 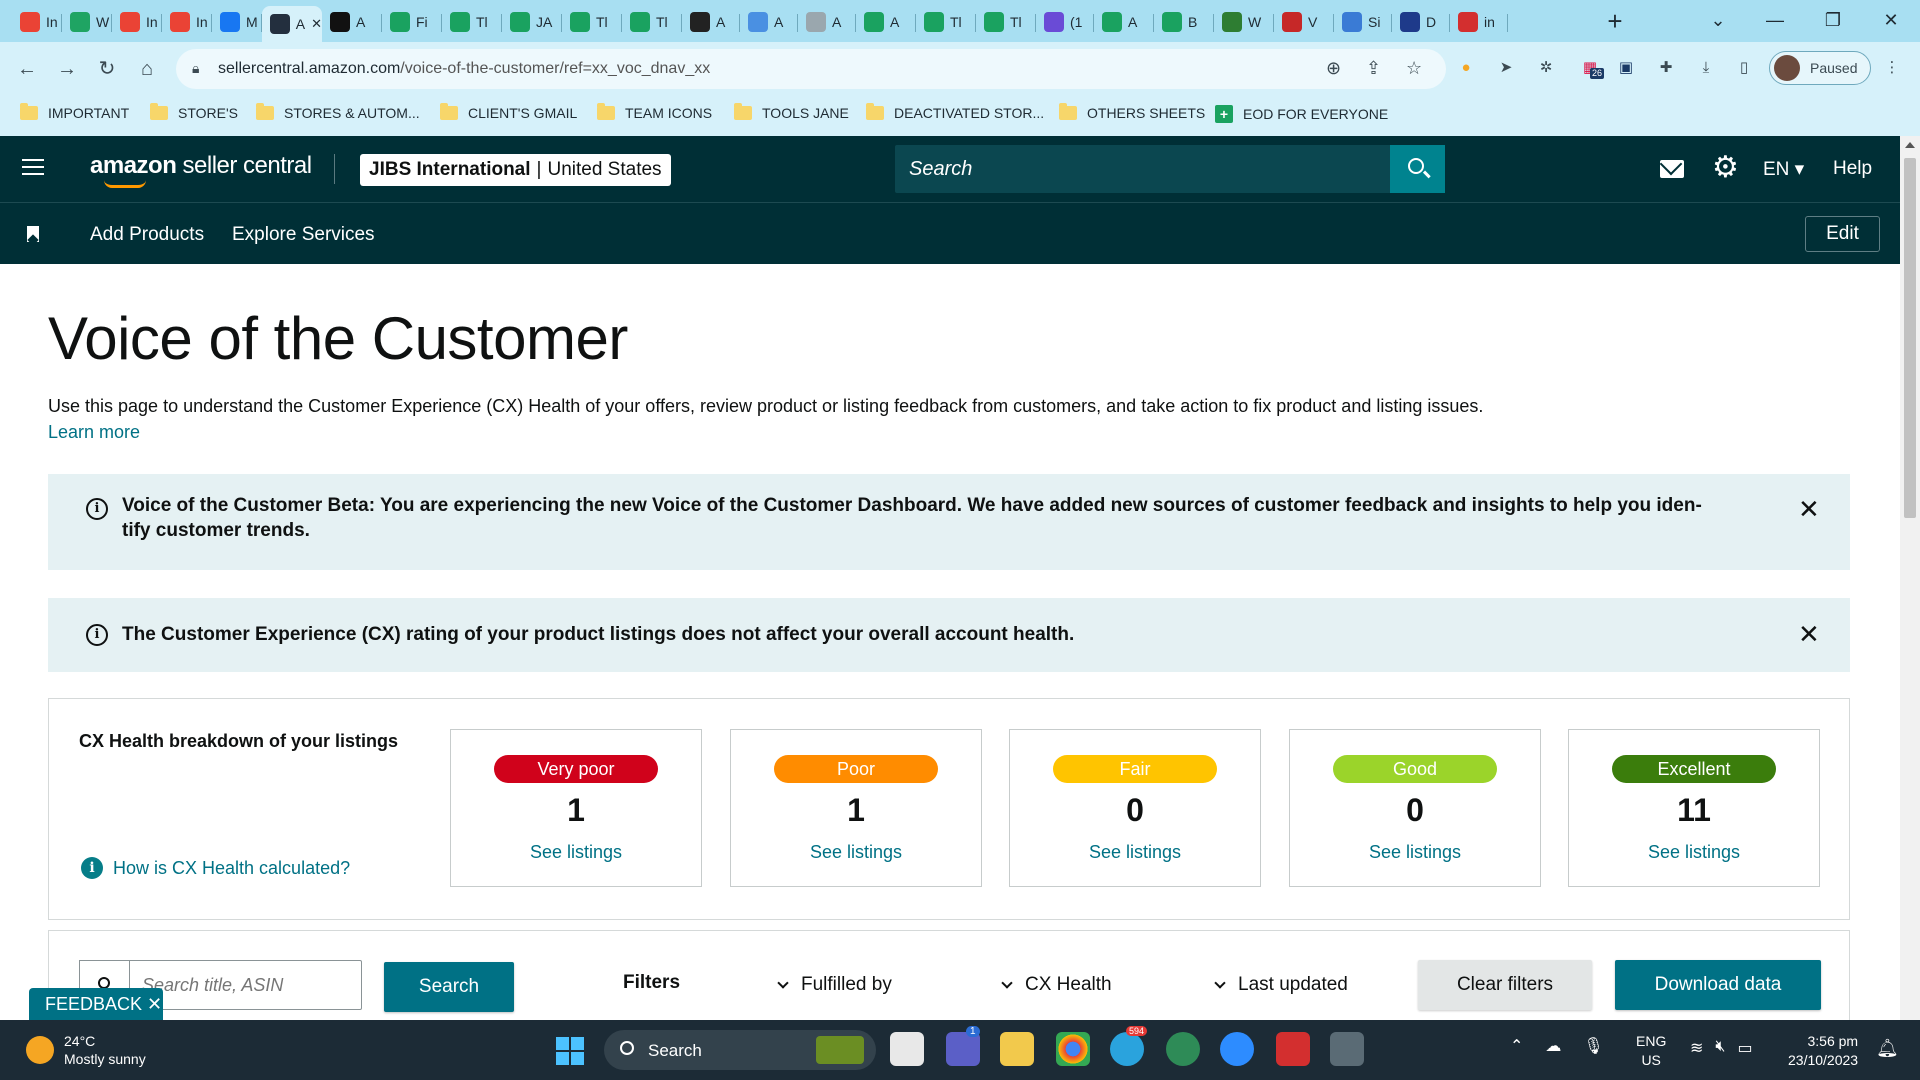 What do you see at coordinates (1591, 68) in the screenshot?
I see `extension-calendar-icon: ▦26` at bounding box center [1591, 68].